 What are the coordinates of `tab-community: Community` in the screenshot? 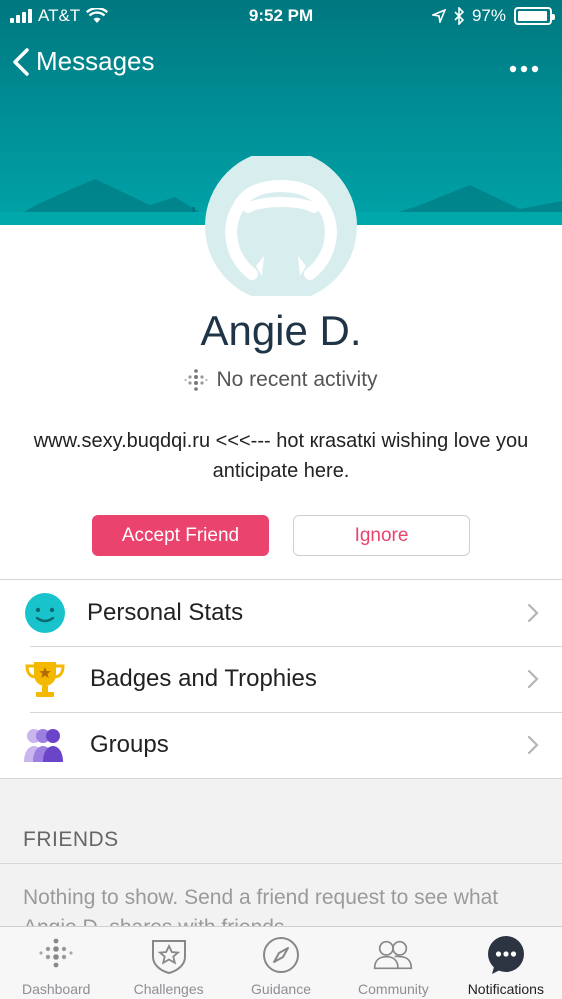 It's located at (393, 963).